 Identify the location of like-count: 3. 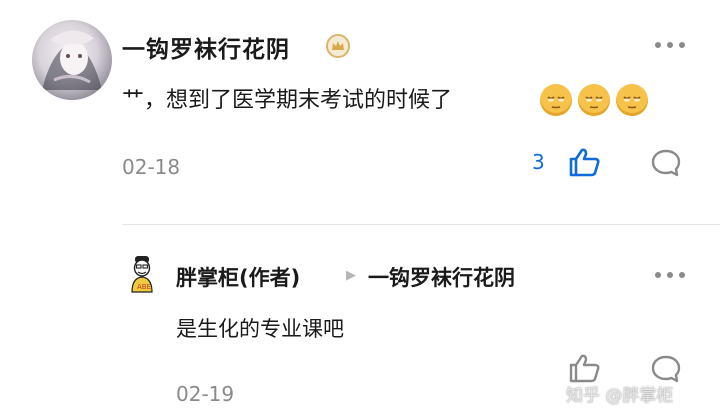
(538, 162).